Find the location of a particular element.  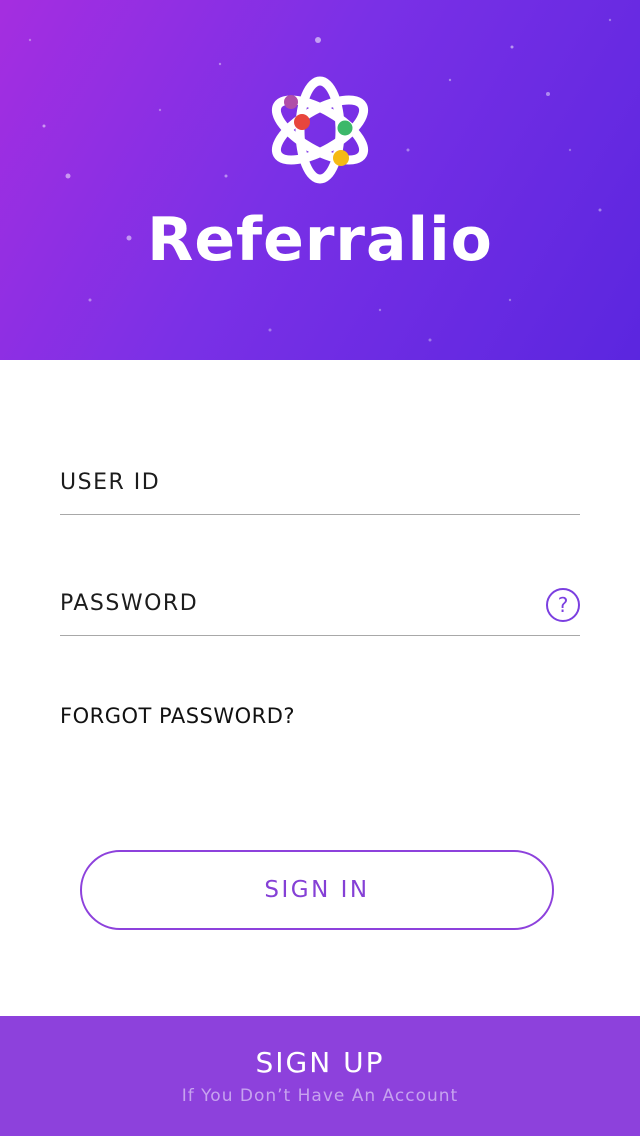

sign-in-button: SIGN IN is located at coordinates (317, 890).